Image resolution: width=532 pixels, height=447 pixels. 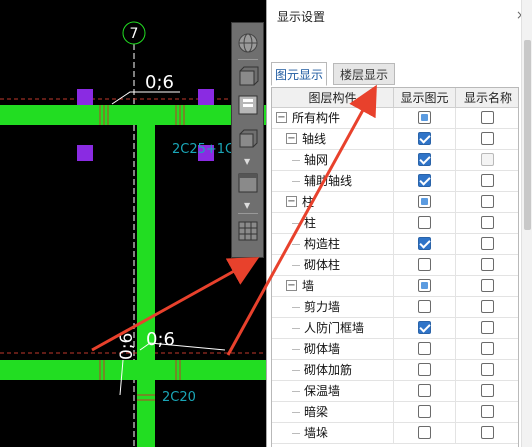 What do you see at coordinates (308, 286) in the screenshot?
I see `layer-label: 墙` at bounding box center [308, 286].